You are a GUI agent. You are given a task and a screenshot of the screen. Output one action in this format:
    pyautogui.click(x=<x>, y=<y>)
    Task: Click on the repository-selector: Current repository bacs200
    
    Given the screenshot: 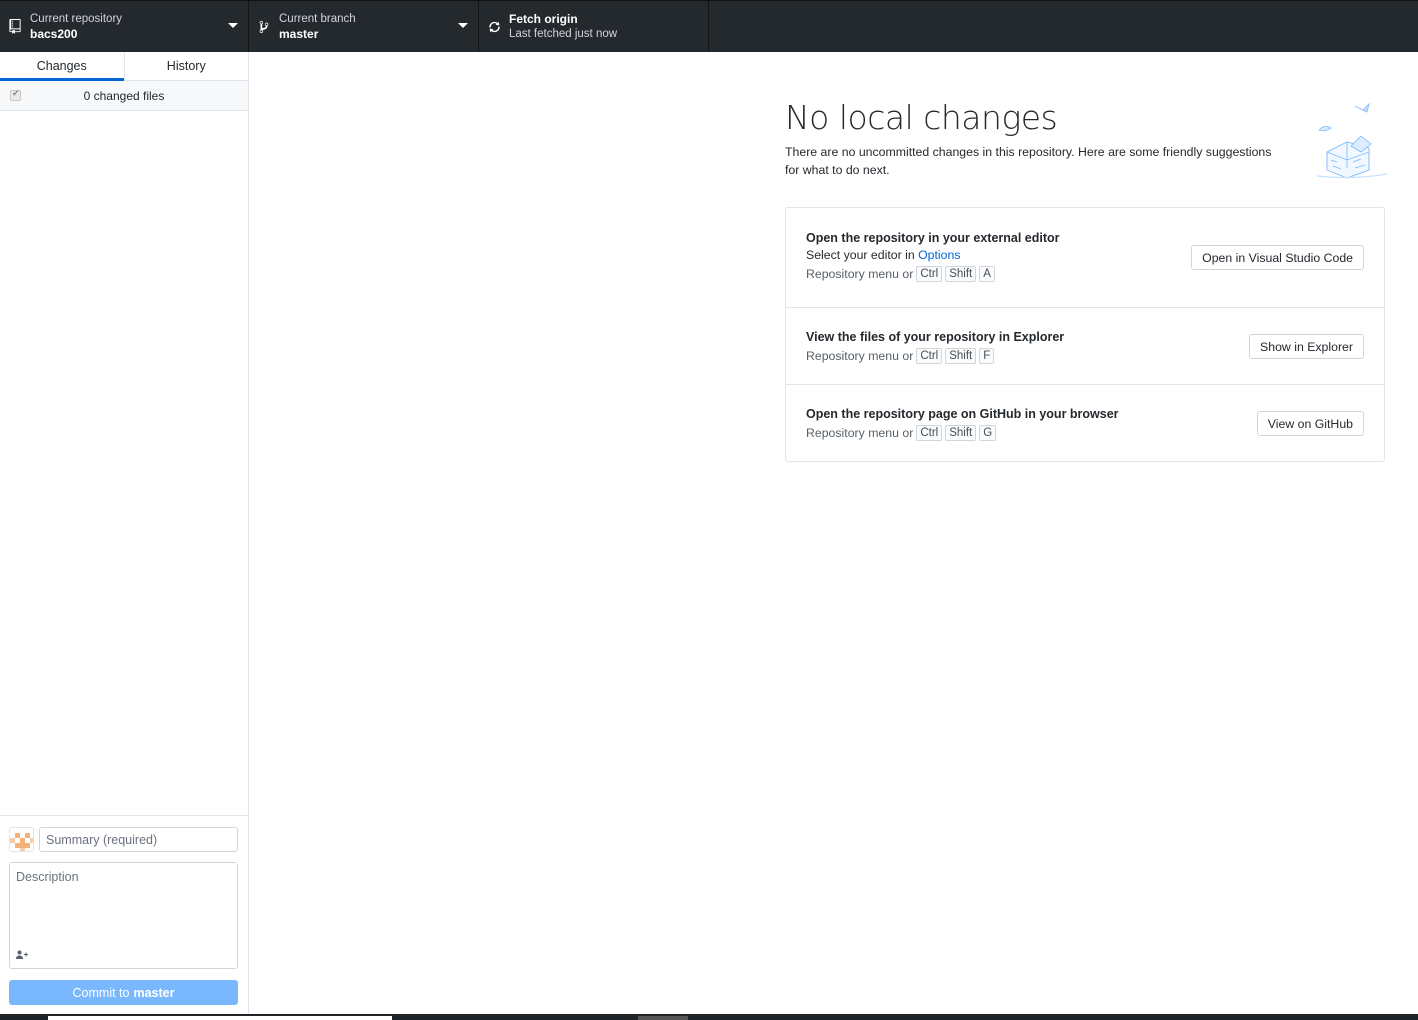 What is the action you would take?
    pyautogui.click(x=124, y=26)
    